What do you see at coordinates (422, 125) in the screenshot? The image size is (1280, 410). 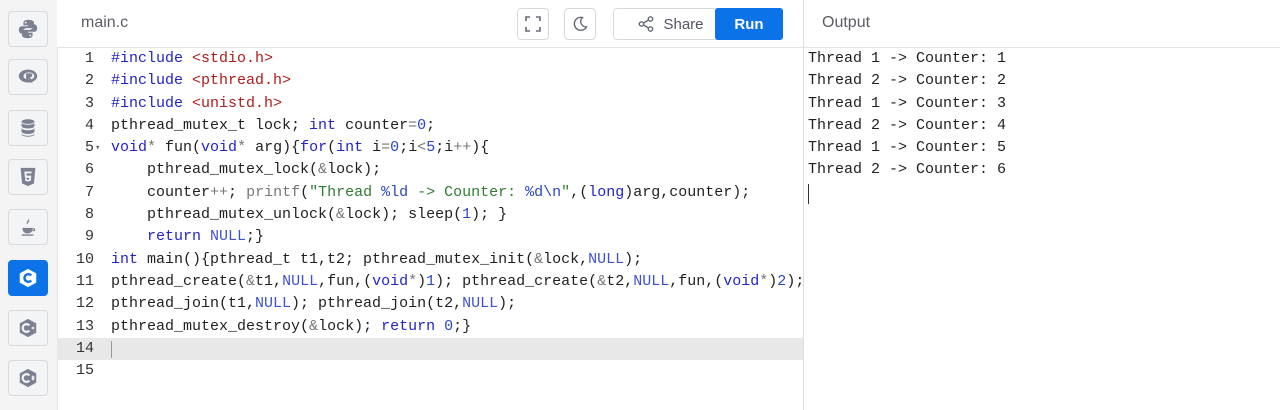 I see `code-token: 0` at bounding box center [422, 125].